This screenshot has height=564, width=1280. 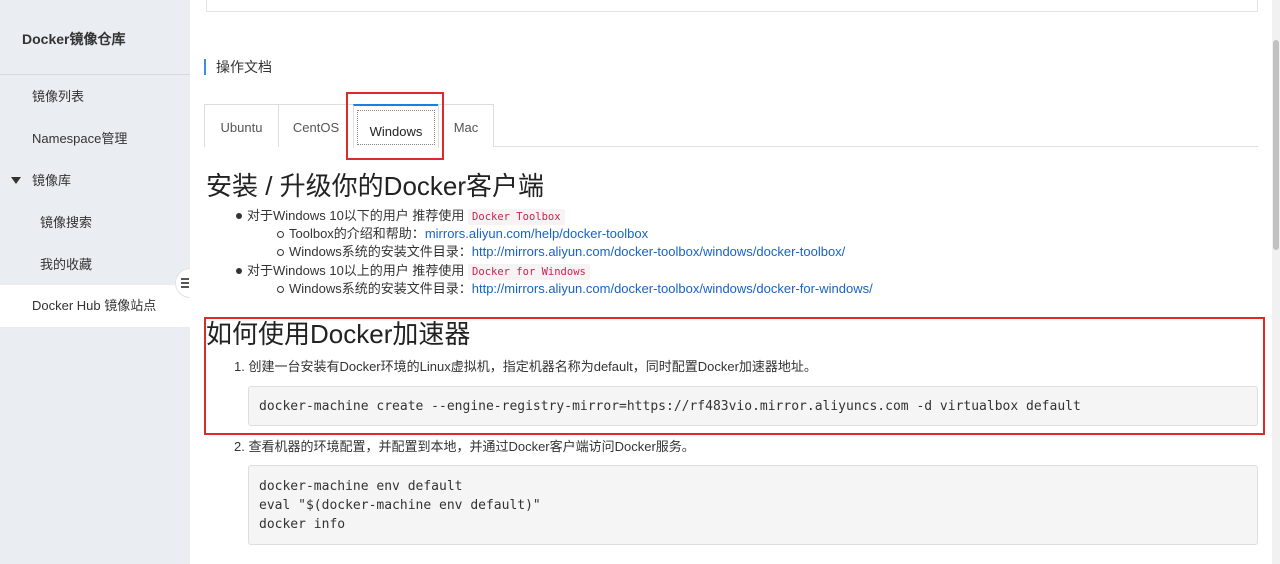 I want to click on install-sub-1-text: Toolbox的介绍和帮助：, so click(x=357, y=233).